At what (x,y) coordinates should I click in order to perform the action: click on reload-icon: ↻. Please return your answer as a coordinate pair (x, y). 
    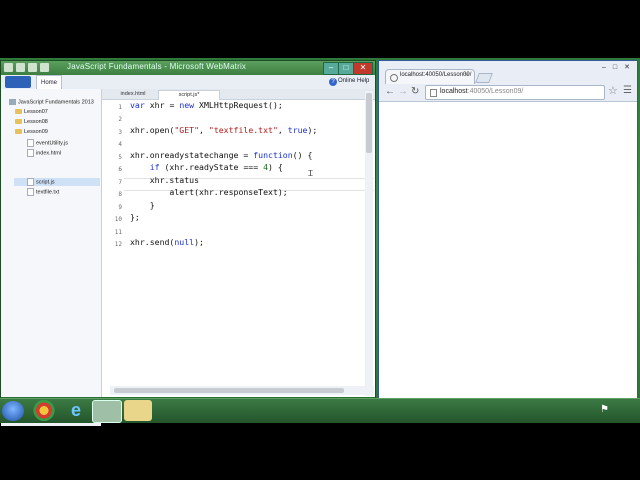
    Looking at the image, I should click on (415, 91).